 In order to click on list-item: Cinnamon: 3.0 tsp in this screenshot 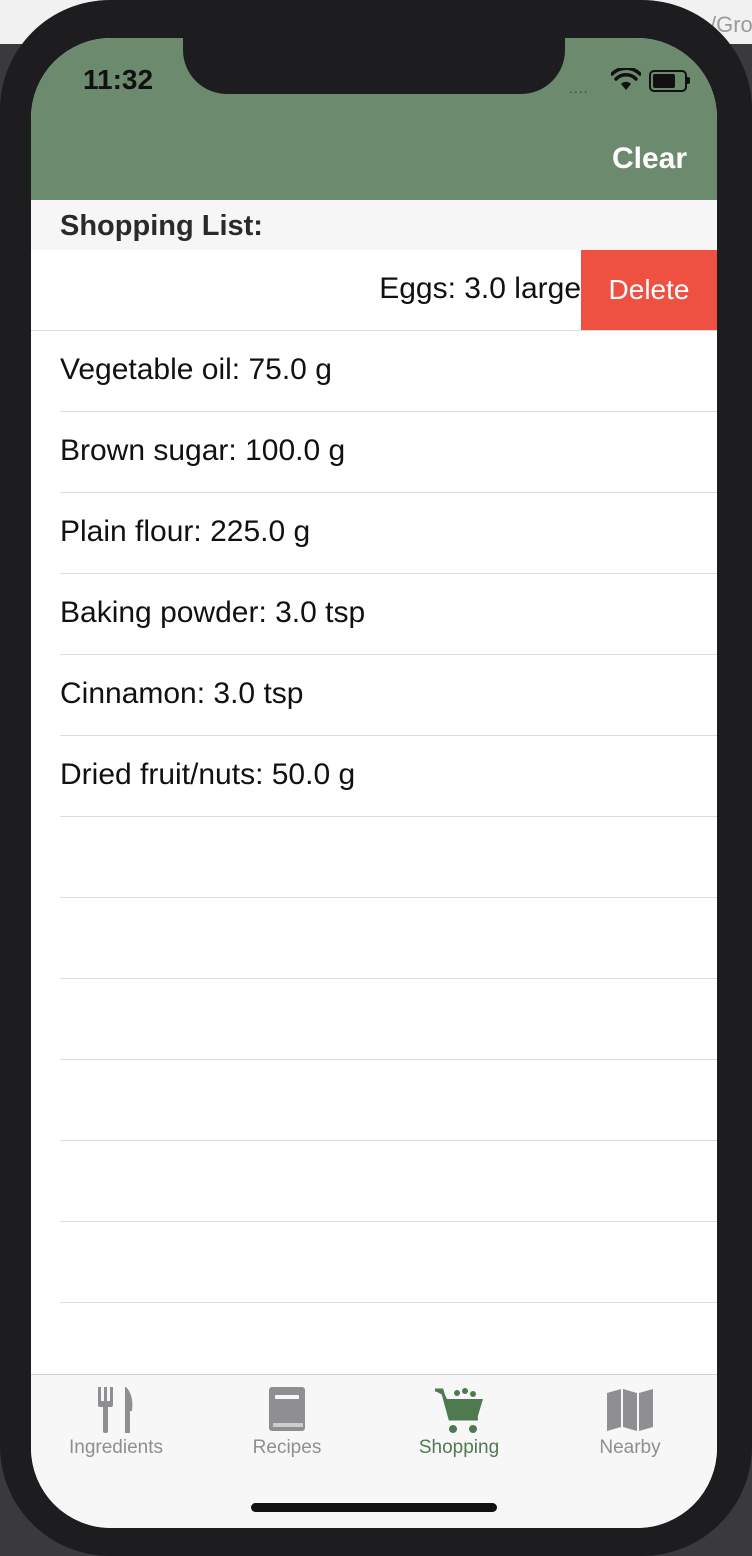, I will do `click(388, 695)`.